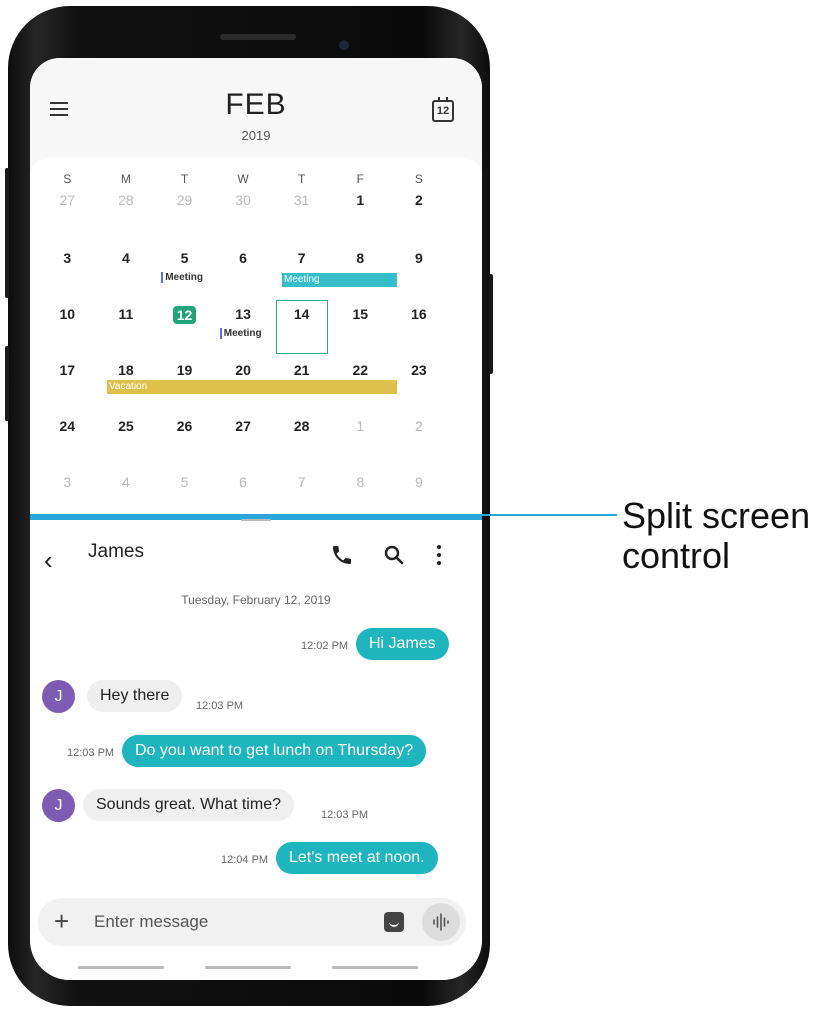 This screenshot has height=1009, width=822. What do you see at coordinates (402, 644) in the screenshot?
I see `outgoing-message: Hi James` at bounding box center [402, 644].